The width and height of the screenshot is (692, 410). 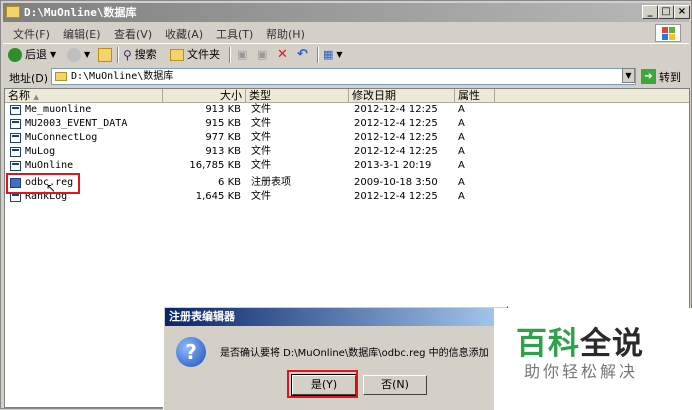 I want to click on menu-favorites: 收藏(A), so click(x=184, y=34).